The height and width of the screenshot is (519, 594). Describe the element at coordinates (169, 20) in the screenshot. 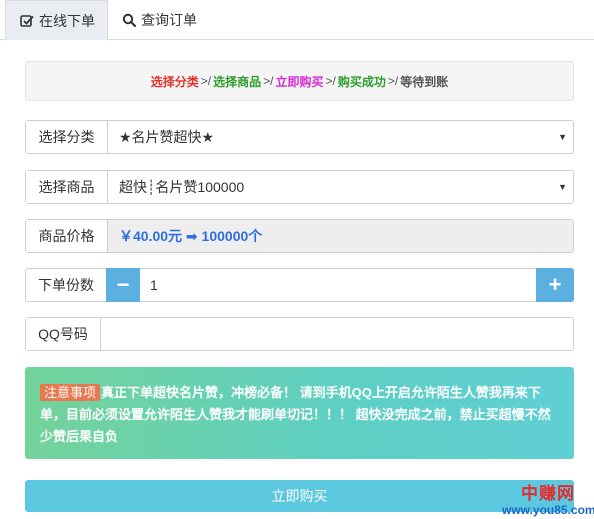

I see `tab-query-order-label: 查询订单` at that location.